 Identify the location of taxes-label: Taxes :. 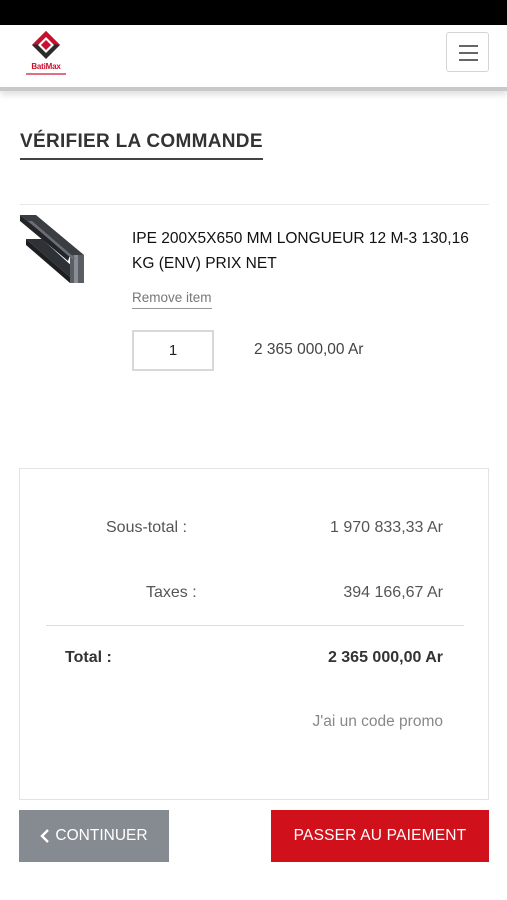
(171, 592).